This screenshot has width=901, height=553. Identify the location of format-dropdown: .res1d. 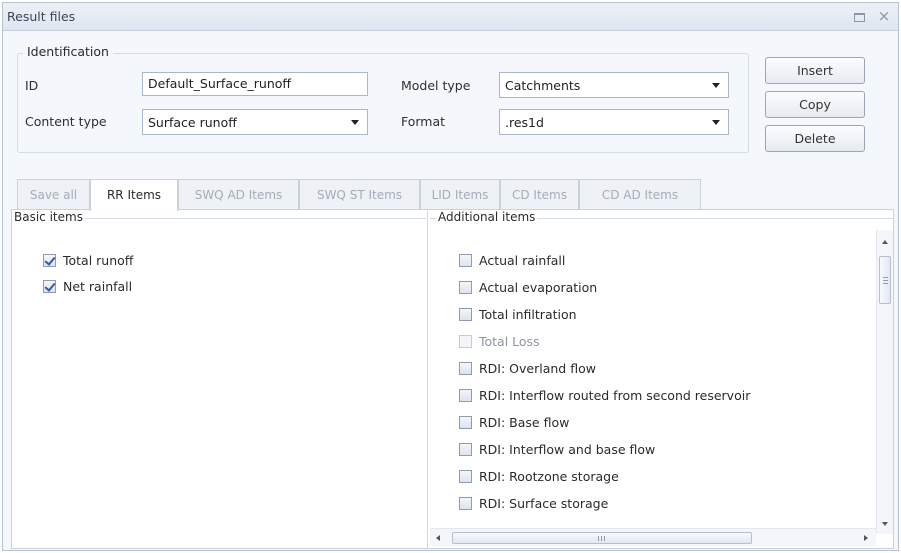
(614, 122).